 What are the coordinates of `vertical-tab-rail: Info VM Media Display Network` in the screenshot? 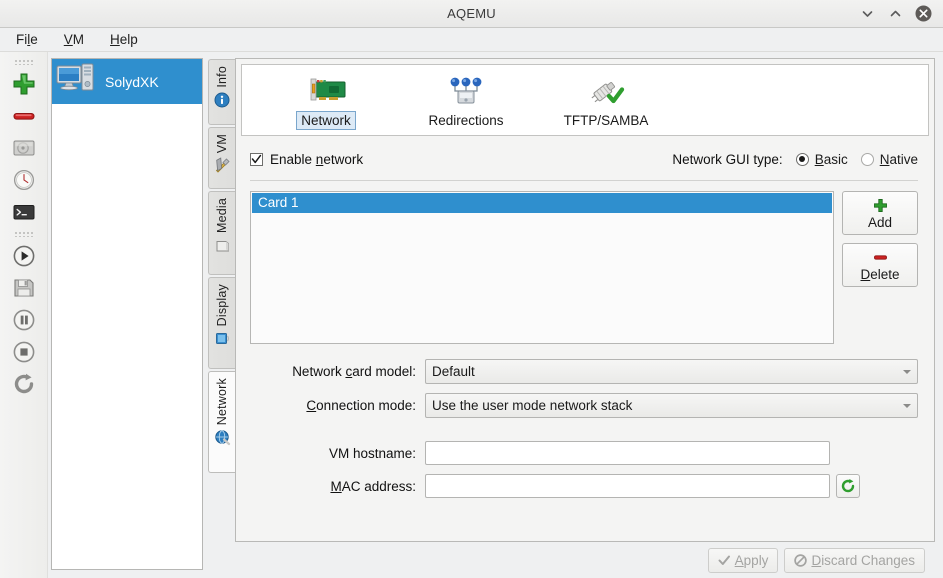 It's located at (221, 318).